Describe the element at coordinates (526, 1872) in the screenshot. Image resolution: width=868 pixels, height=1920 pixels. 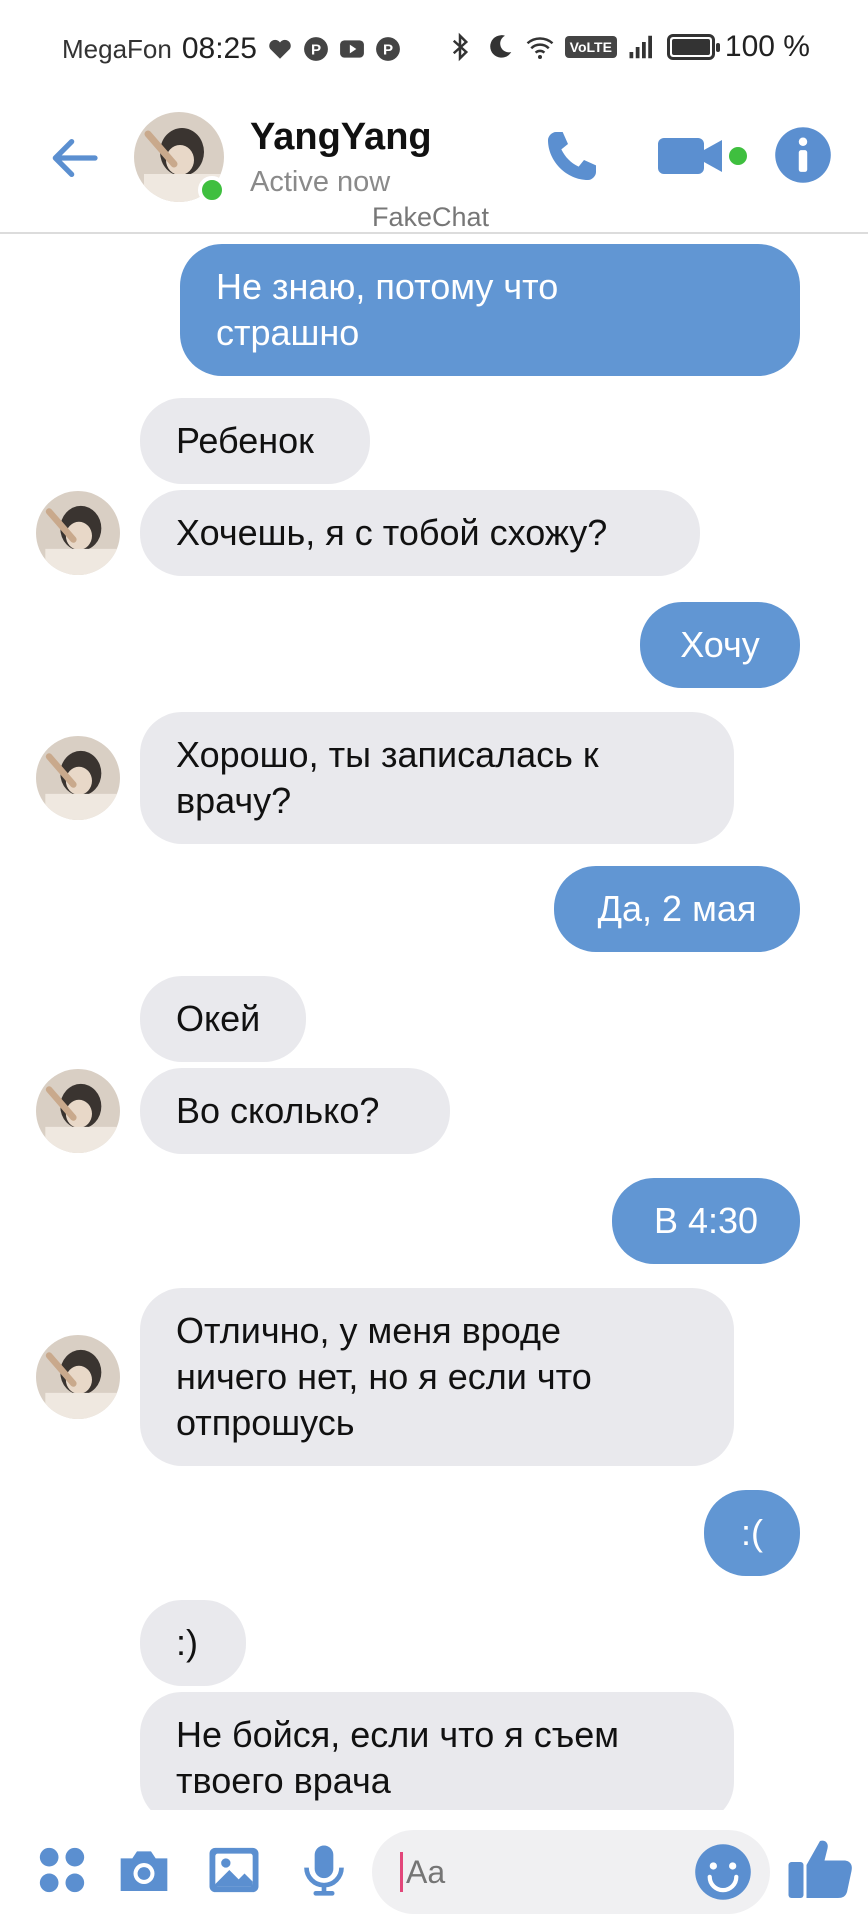
I see `message-input` at that location.